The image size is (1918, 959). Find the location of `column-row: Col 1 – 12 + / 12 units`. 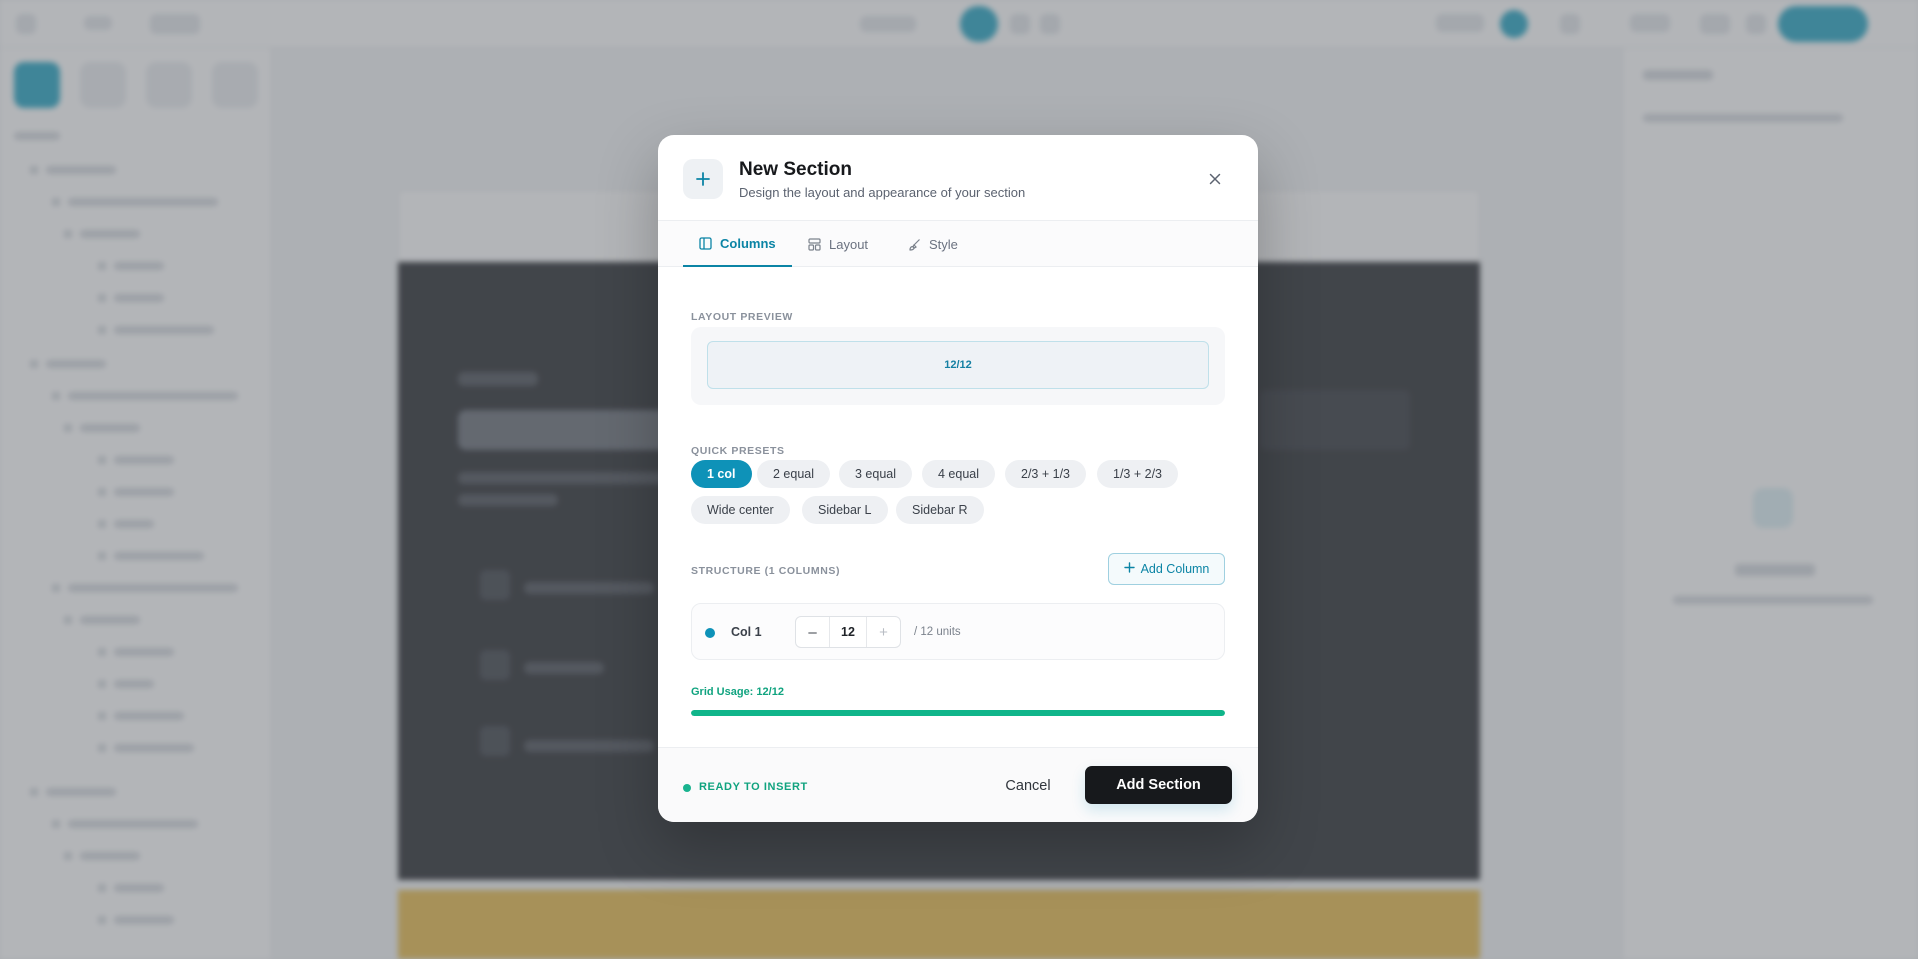

column-row: Col 1 – 12 + / 12 units is located at coordinates (958, 631).